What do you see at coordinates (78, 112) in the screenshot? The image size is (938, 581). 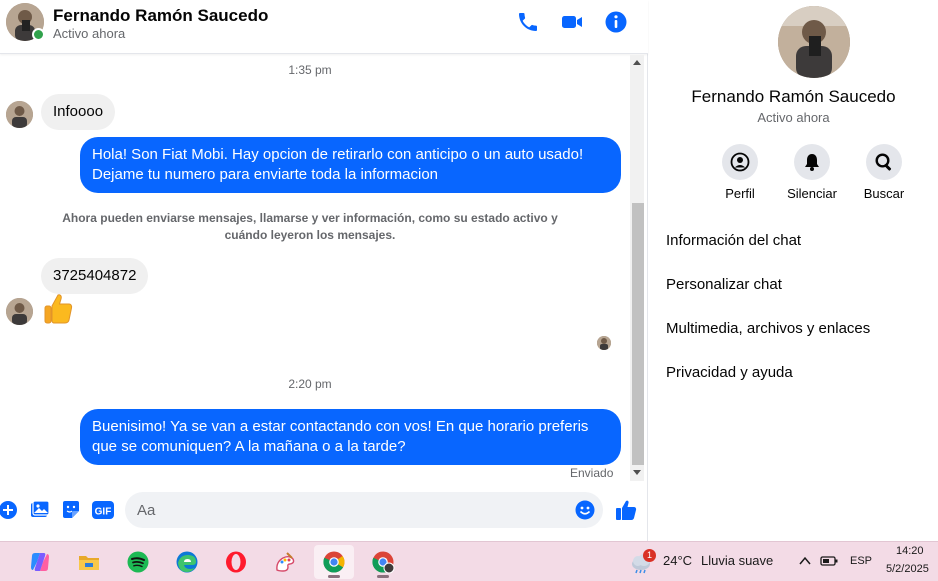 I see `message-incoming: Infoooo` at bounding box center [78, 112].